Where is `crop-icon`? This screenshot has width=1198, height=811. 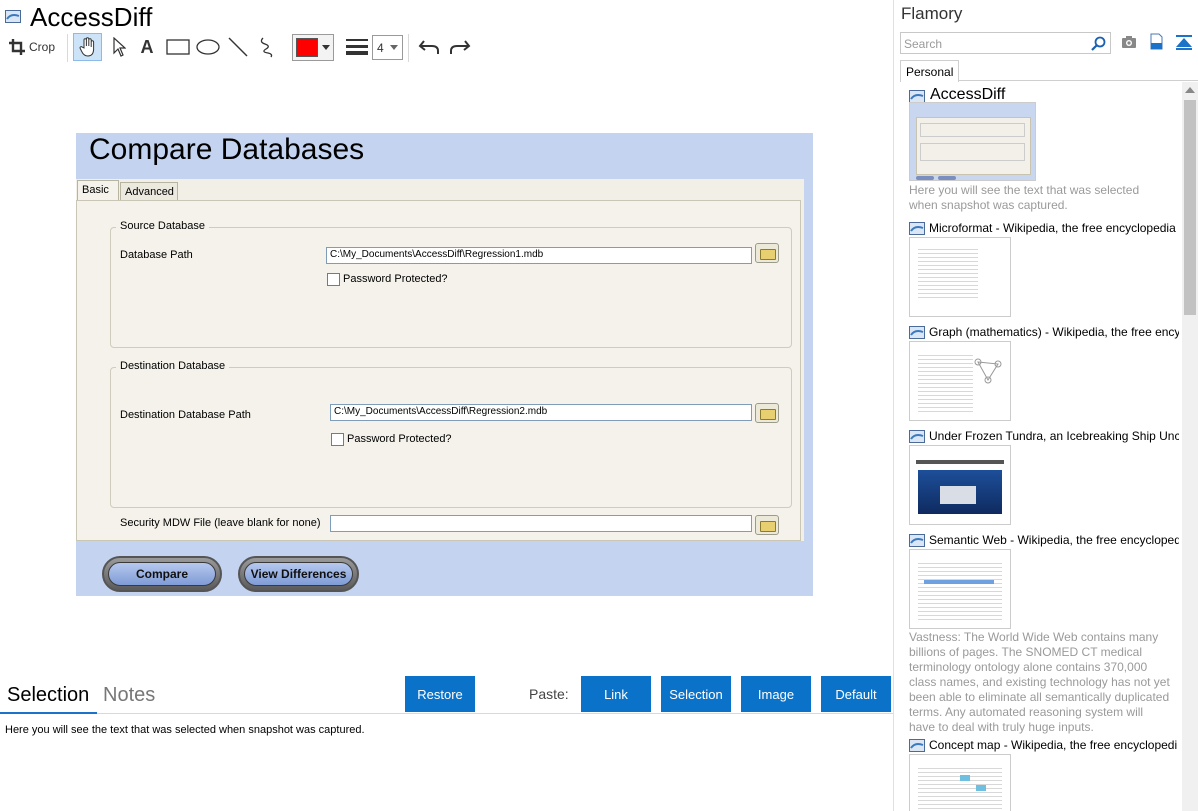
crop-icon is located at coordinates (16, 47).